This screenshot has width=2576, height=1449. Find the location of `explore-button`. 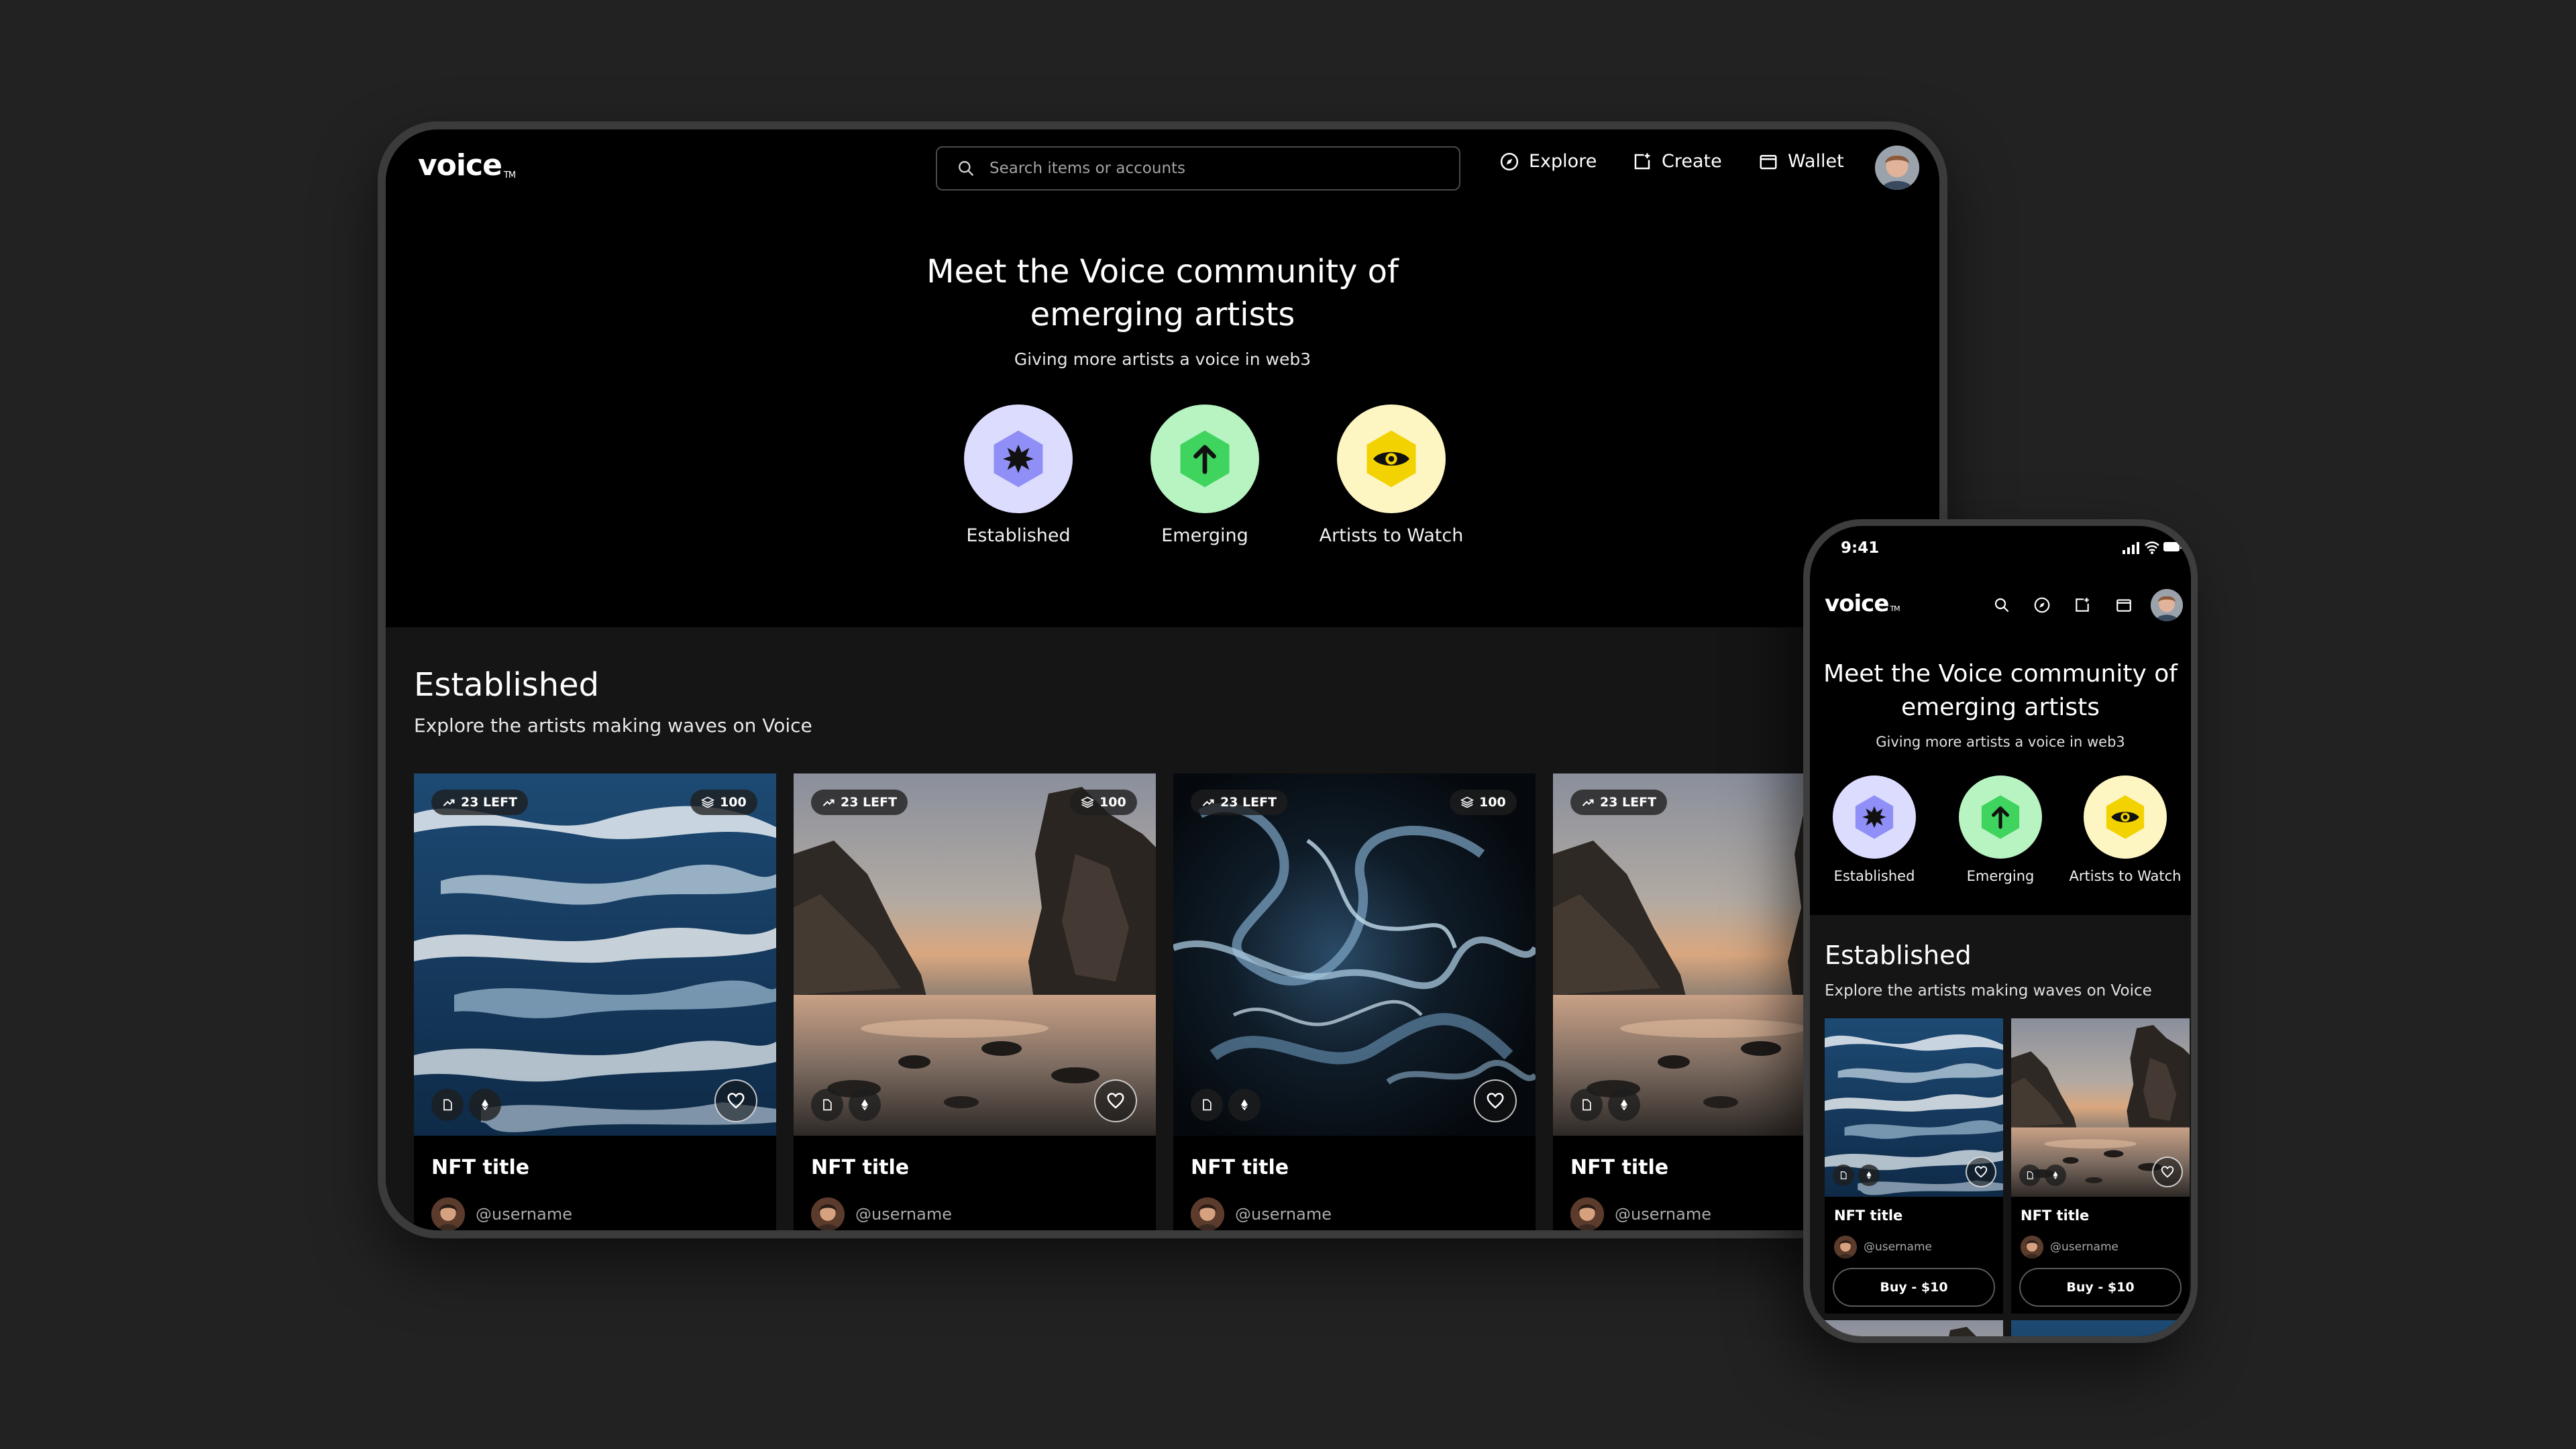

explore-button is located at coordinates (2042, 605).